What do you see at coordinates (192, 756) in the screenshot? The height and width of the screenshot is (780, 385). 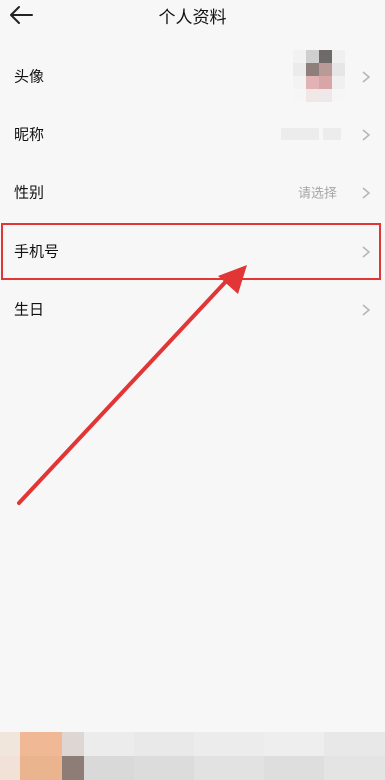 I see `bottom-banner-blurred` at bounding box center [192, 756].